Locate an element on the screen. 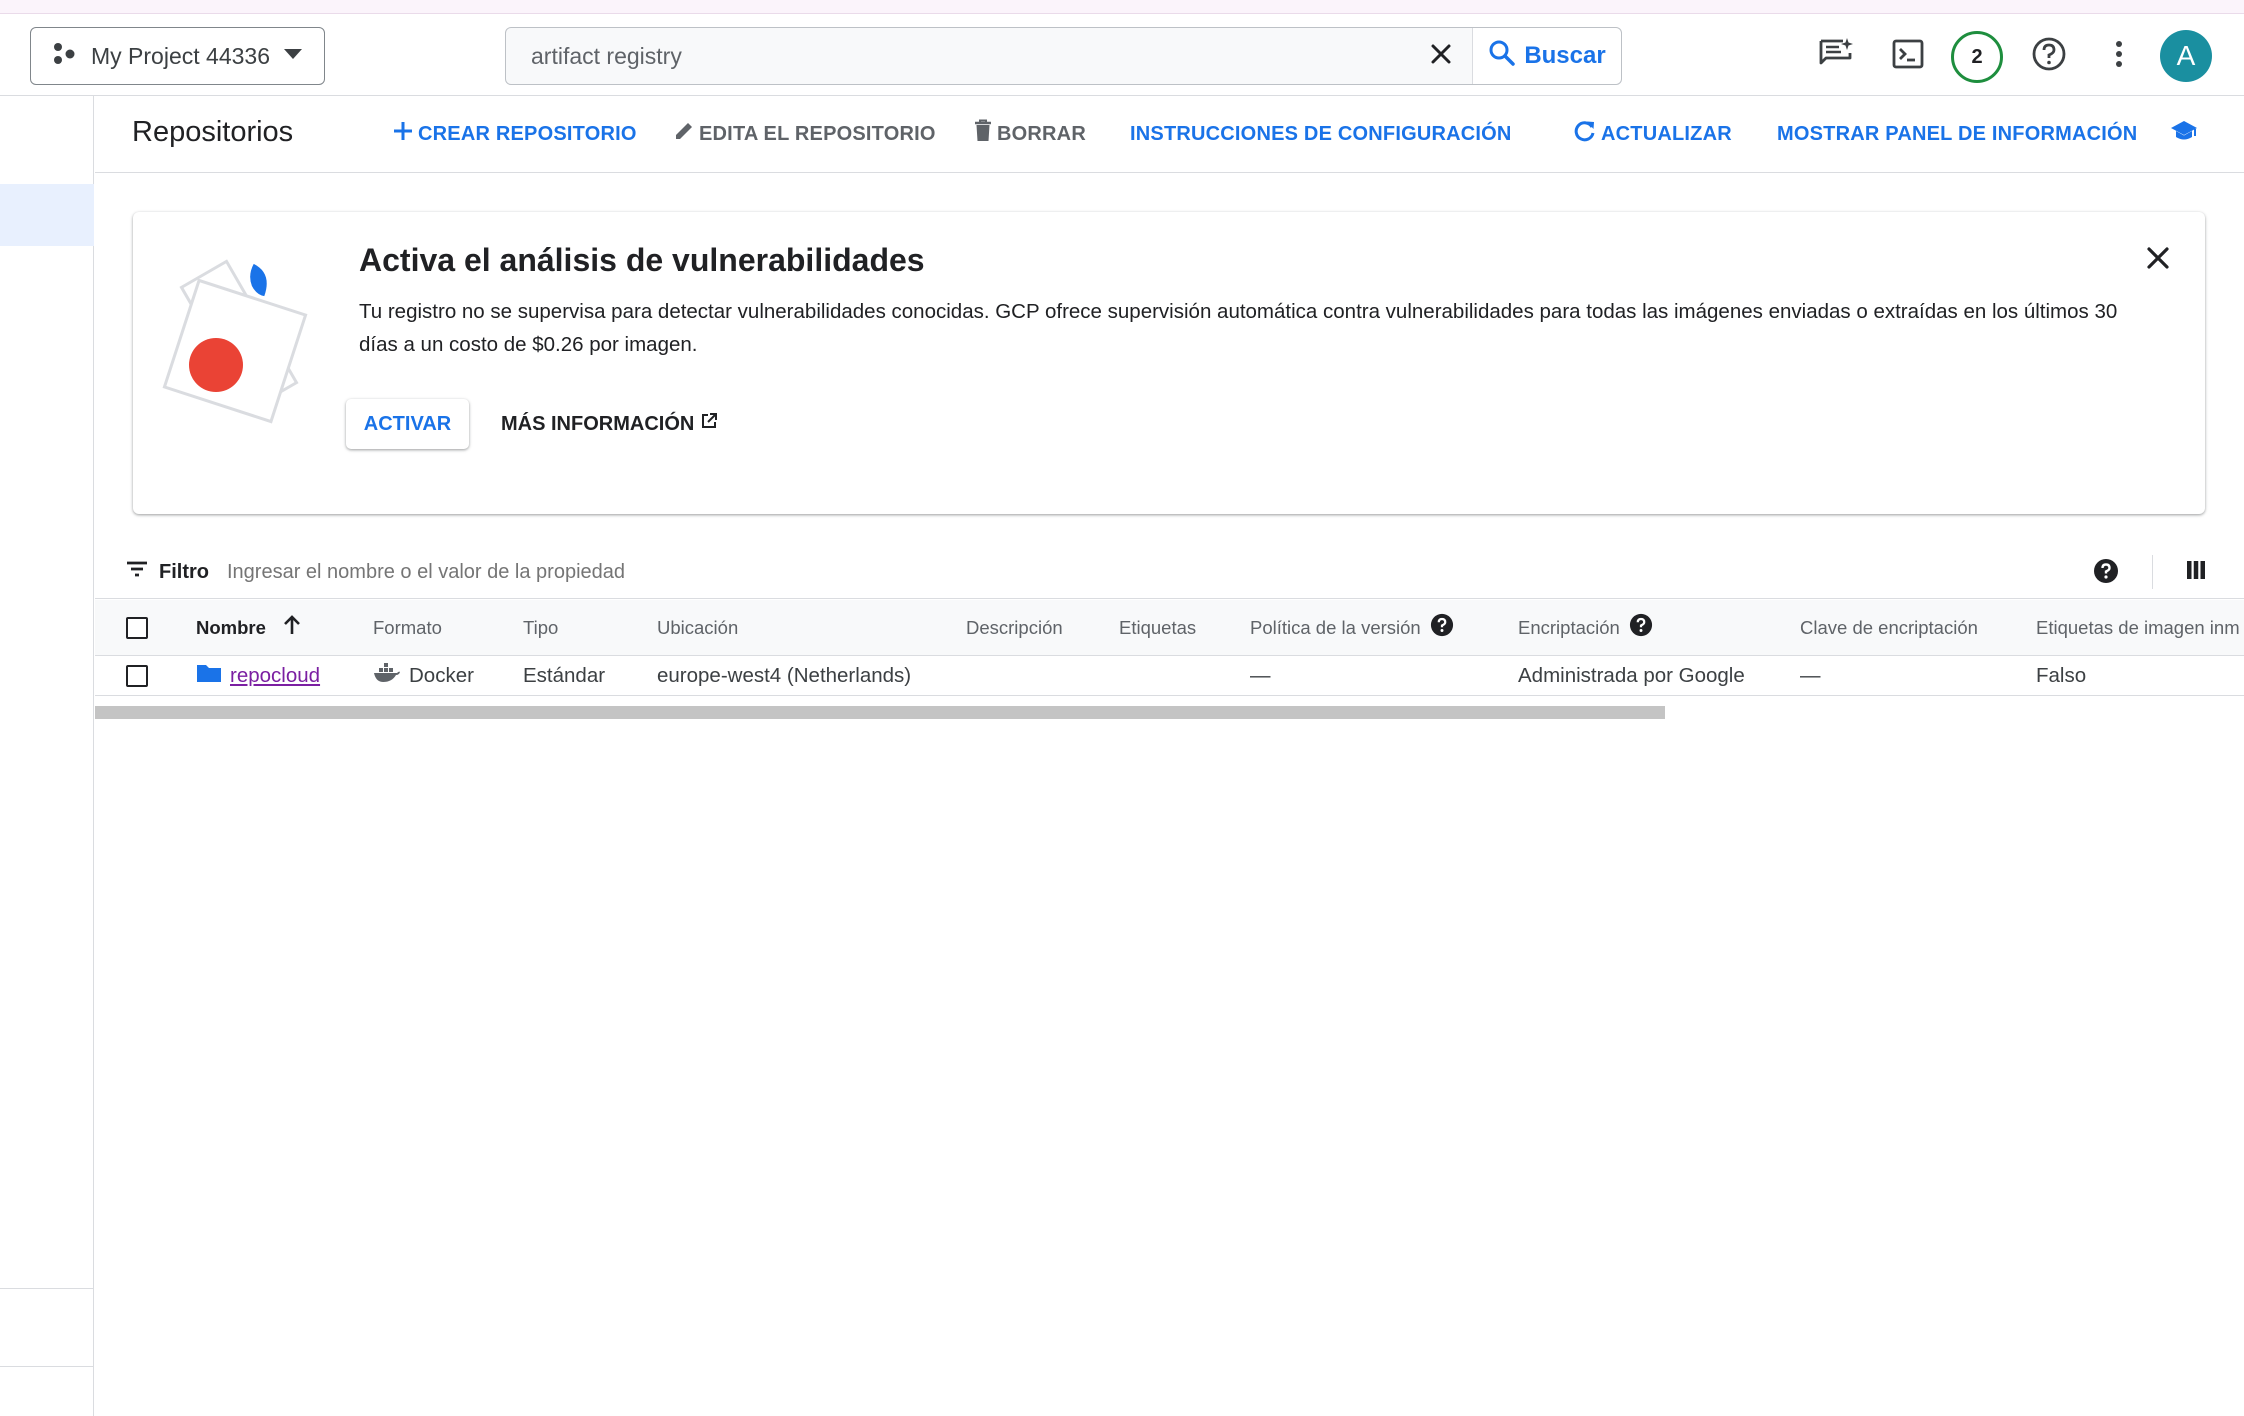 The height and width of the screenshot is (1416, 2244). repo-location: europe-west4 (Netherlands) is located at coordinates (784, 675).